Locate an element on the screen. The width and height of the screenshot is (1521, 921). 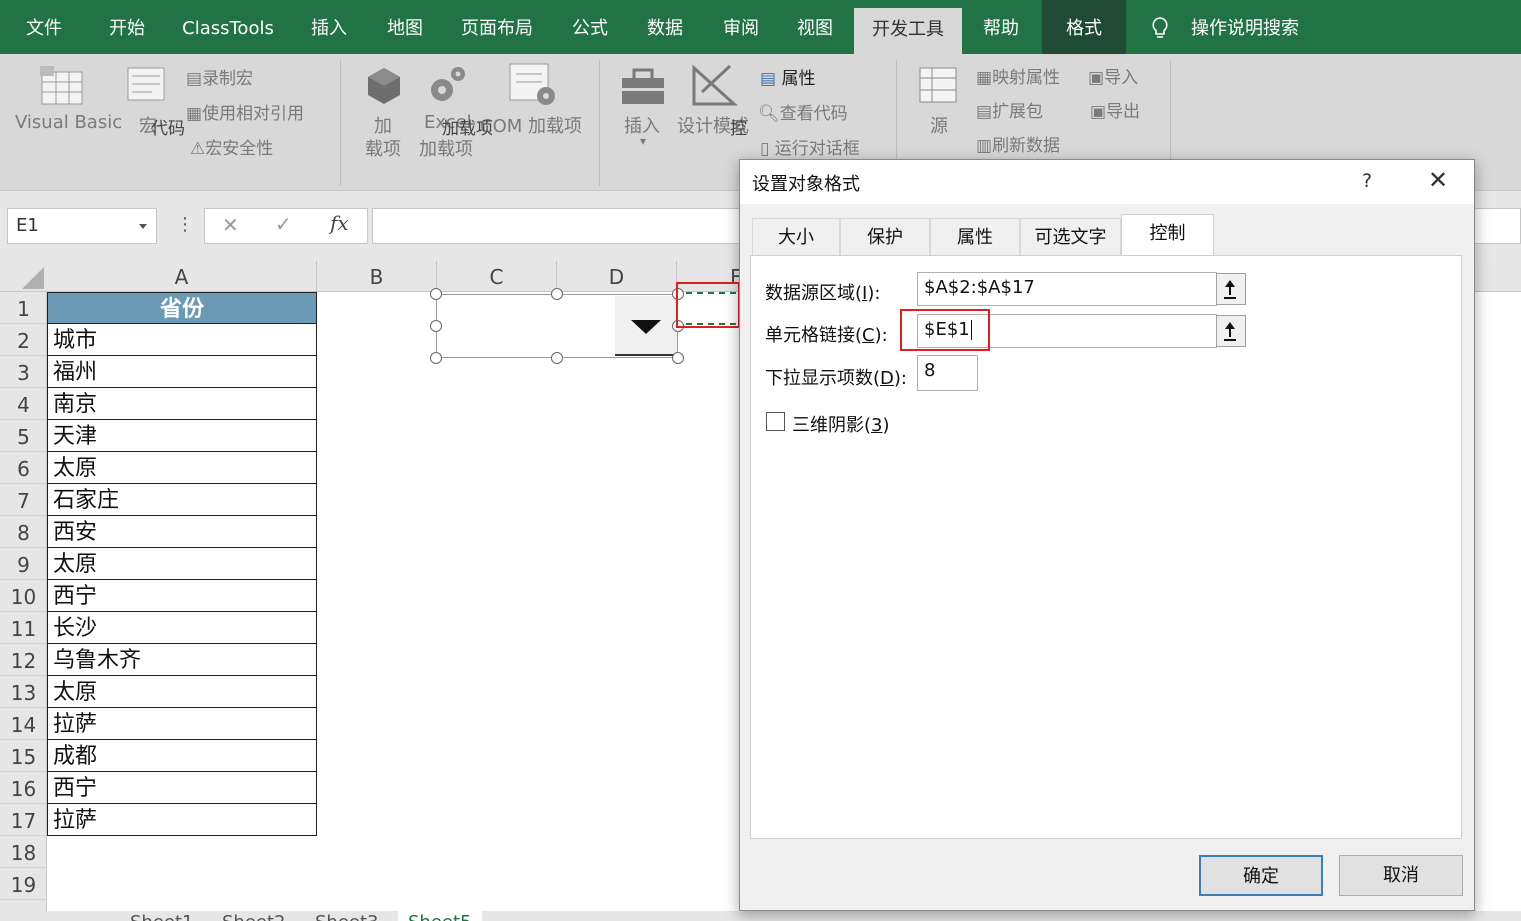
table-cell: 成都 is located at coordinates (182, 756).